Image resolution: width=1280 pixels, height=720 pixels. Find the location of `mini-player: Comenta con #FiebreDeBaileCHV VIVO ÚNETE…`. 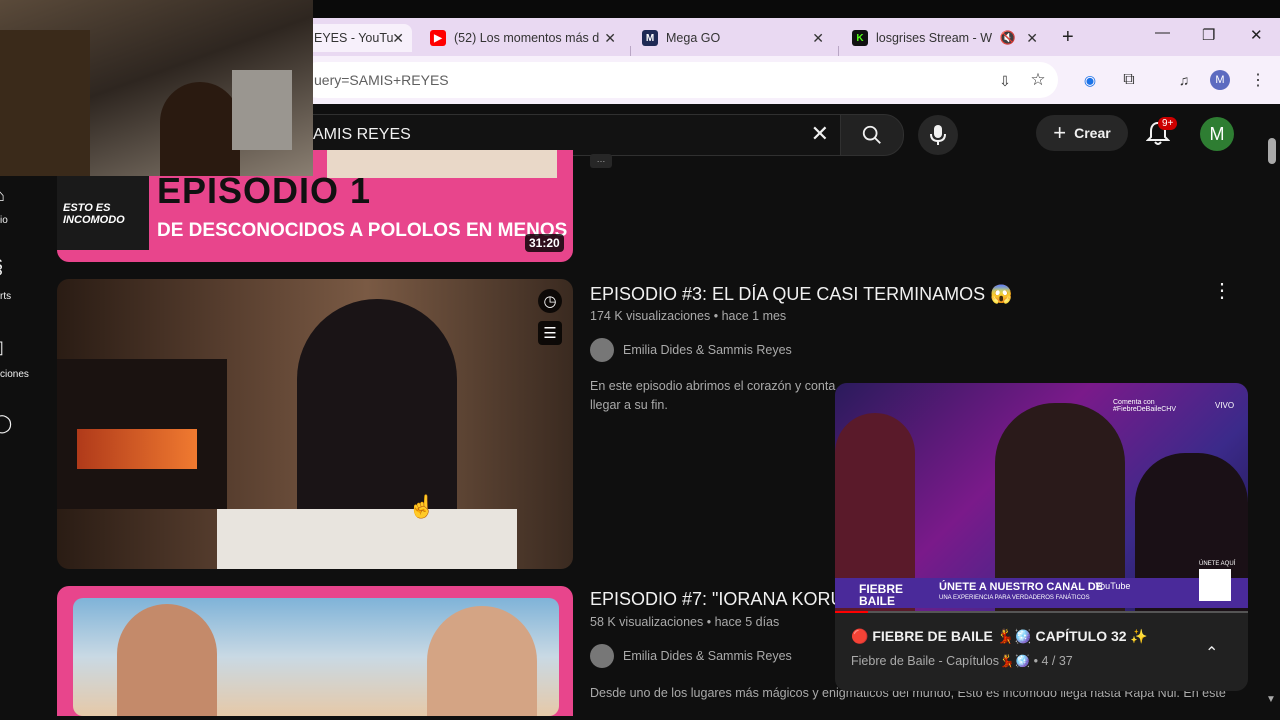

mini-player: Comenta con #FiebreDeBaileCHV VIVO ÚNETE… is located at coordinates (1041, 537).